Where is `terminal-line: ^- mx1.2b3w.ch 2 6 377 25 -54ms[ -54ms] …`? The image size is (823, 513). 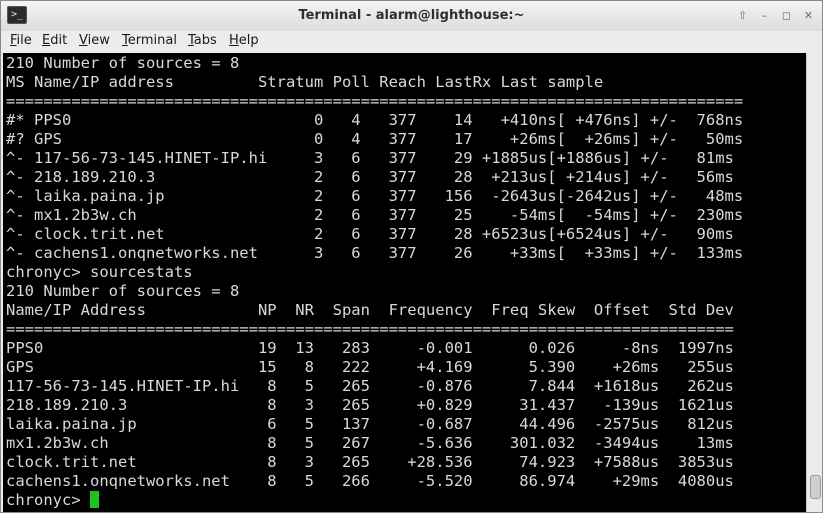
terminal-line: ^- mx1.2b3w.ch 2 6 377 25 -54ms[ -54ms] … is located at coordinates (375, 215).